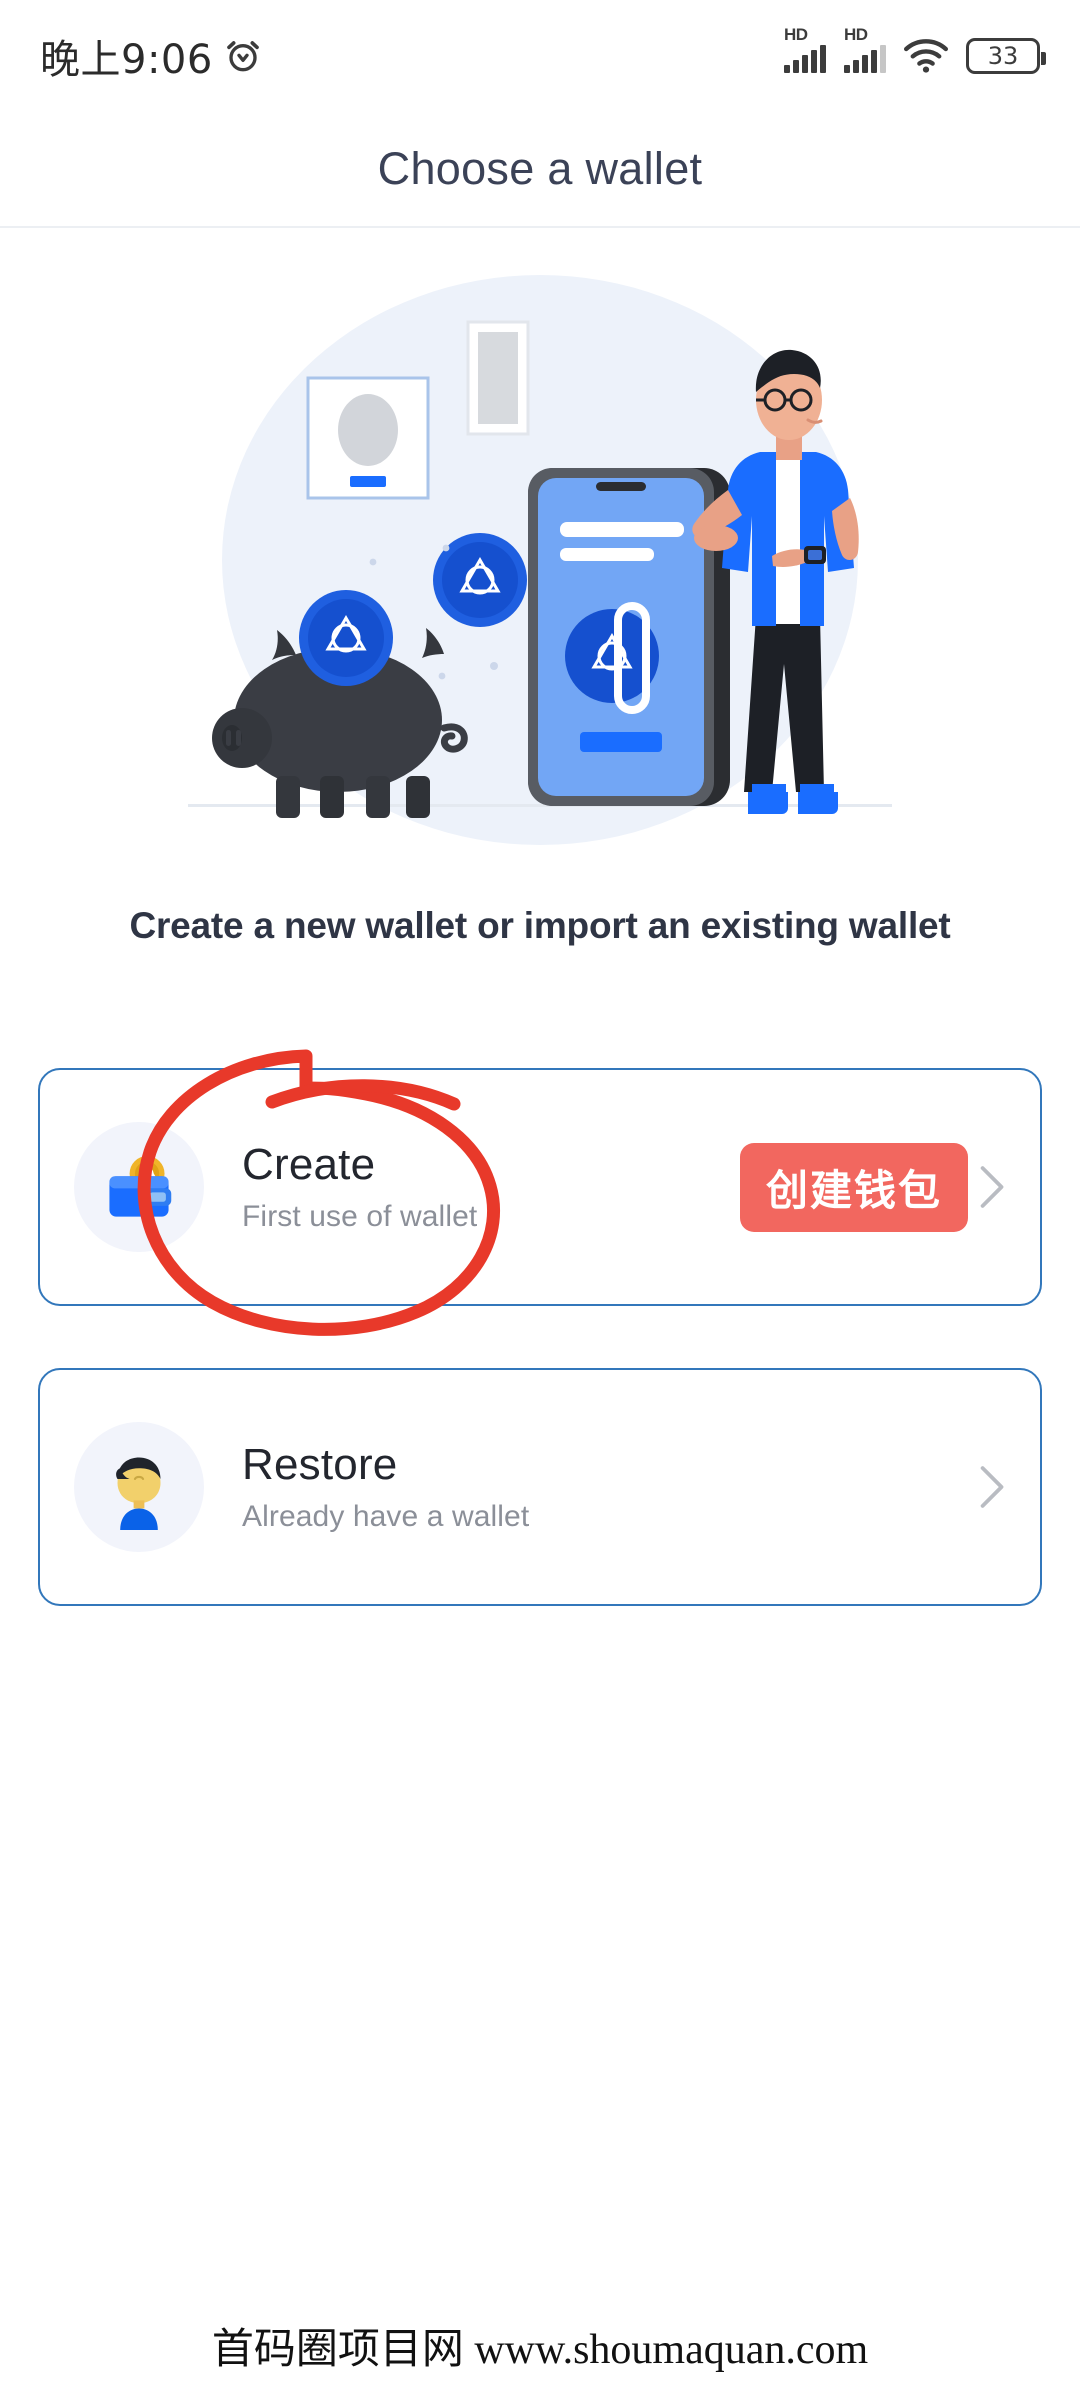  I want to click on wifi-icon, so click(926, 56).